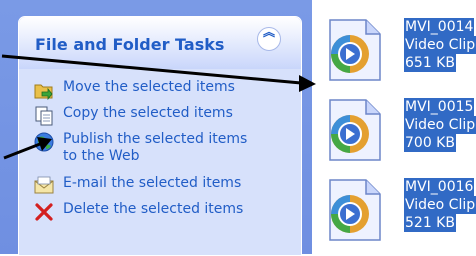  I want to click on delete-x-icon, so click(44, 212).